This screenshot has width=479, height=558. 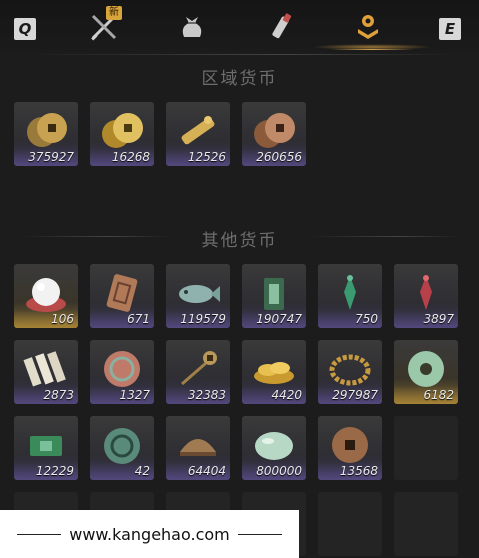 I want to click on currency-slot: 800000, so click(x=274, y=448).